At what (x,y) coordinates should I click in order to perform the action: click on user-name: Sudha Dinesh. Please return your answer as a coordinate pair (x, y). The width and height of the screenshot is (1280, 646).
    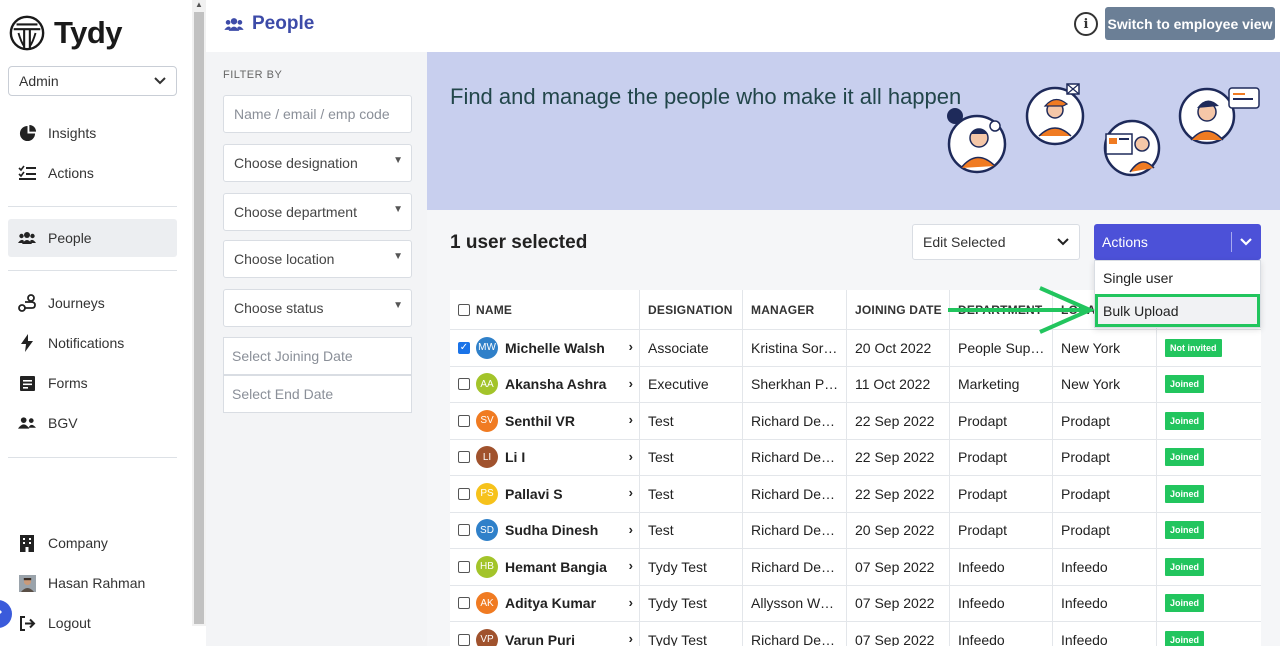
    Looking at the image, I should click on (551, 530).